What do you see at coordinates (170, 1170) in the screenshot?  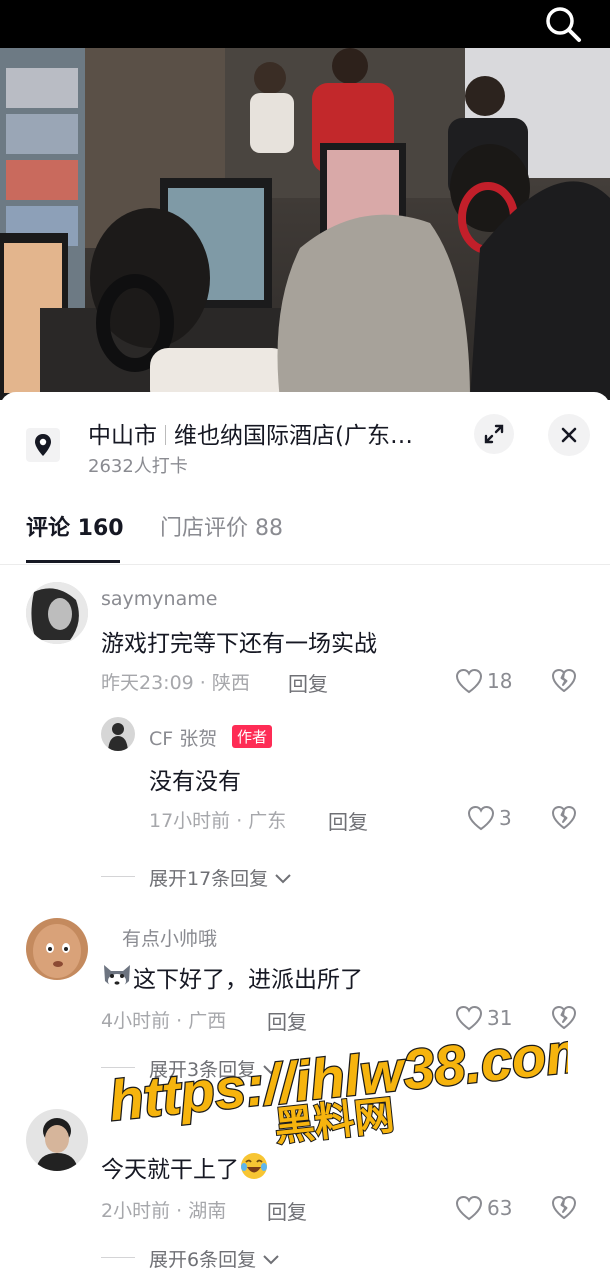 I see `comment-text-body: 今天就干上了` at bounding box center [170, 1170].